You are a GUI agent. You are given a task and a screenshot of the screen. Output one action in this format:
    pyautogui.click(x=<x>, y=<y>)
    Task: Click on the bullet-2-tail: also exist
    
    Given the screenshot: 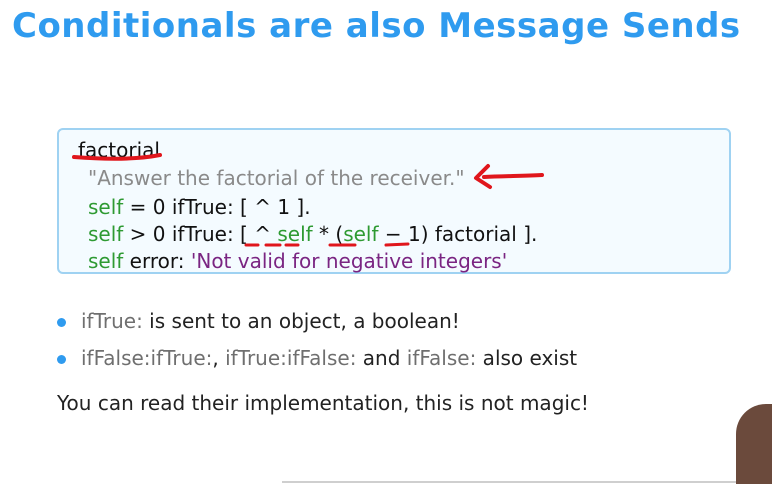 What is the action you would take?
    pyautogui.click(x=527, y=358)
    